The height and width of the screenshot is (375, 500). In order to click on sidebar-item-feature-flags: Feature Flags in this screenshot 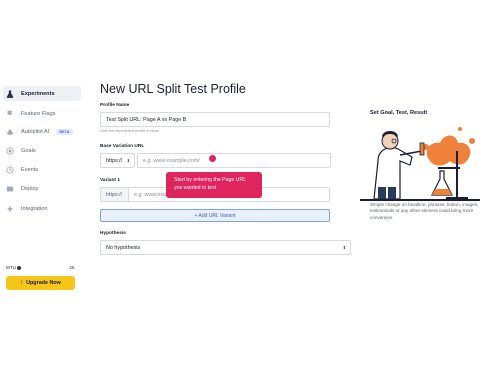, I will do `click(42, 113)`.